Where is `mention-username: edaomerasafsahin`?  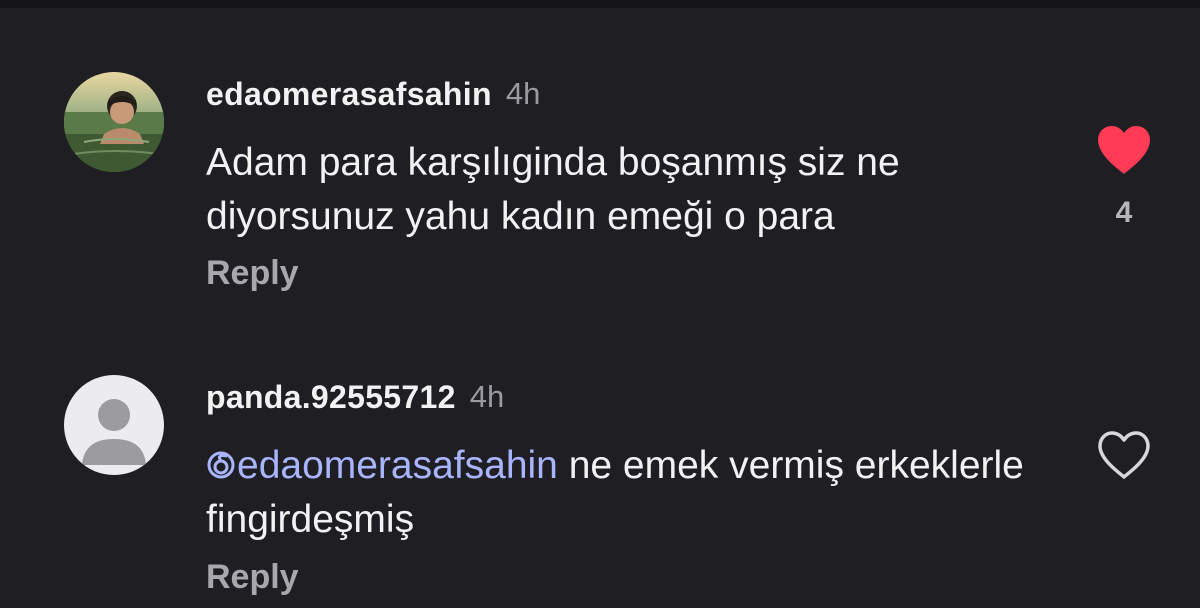 mention-username: edaomerasafsahin is located at coordinates (397, 465).